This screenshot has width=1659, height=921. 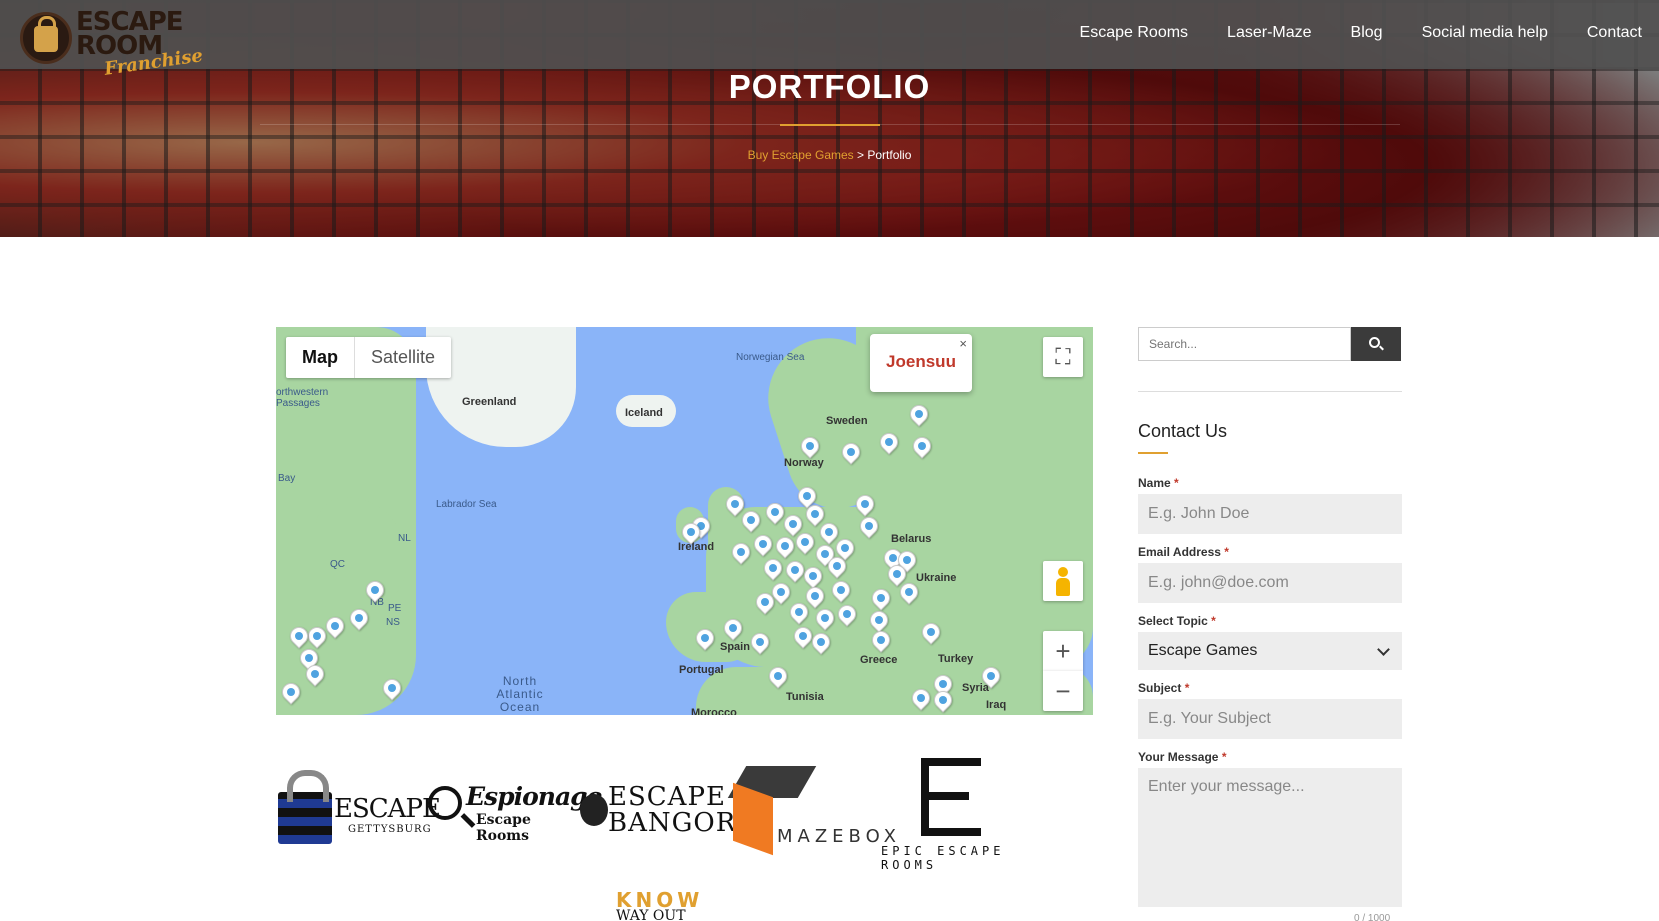 What do you see at coordinates (696, 547) in the screenshot?
I see `map-label-ireland: Ireland` at bounding box center [696, 547].